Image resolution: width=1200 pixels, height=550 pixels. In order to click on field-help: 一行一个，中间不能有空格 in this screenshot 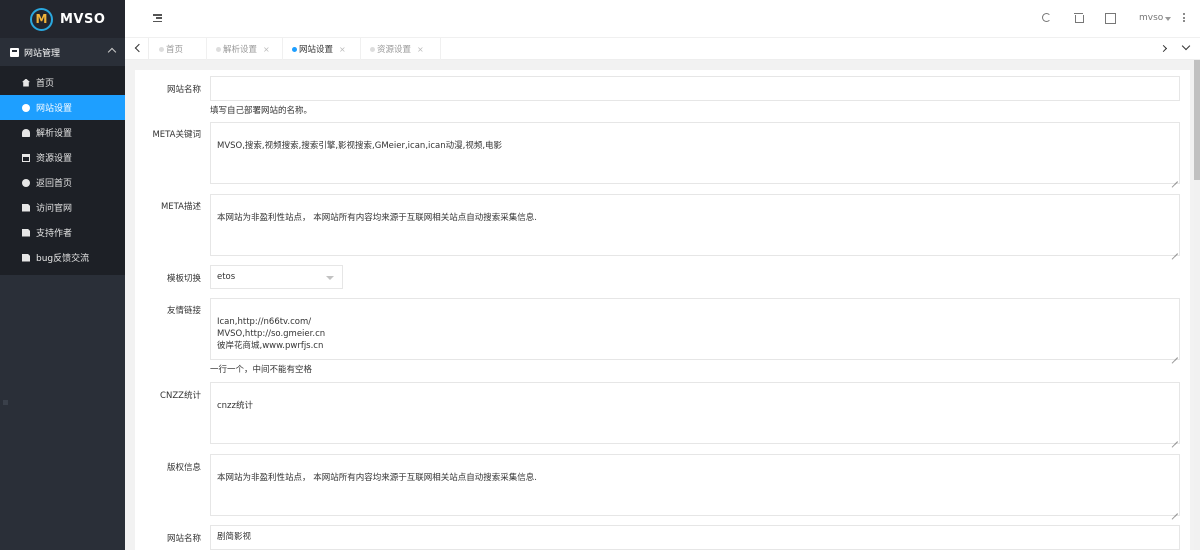, I will do `click(261, 370)`.